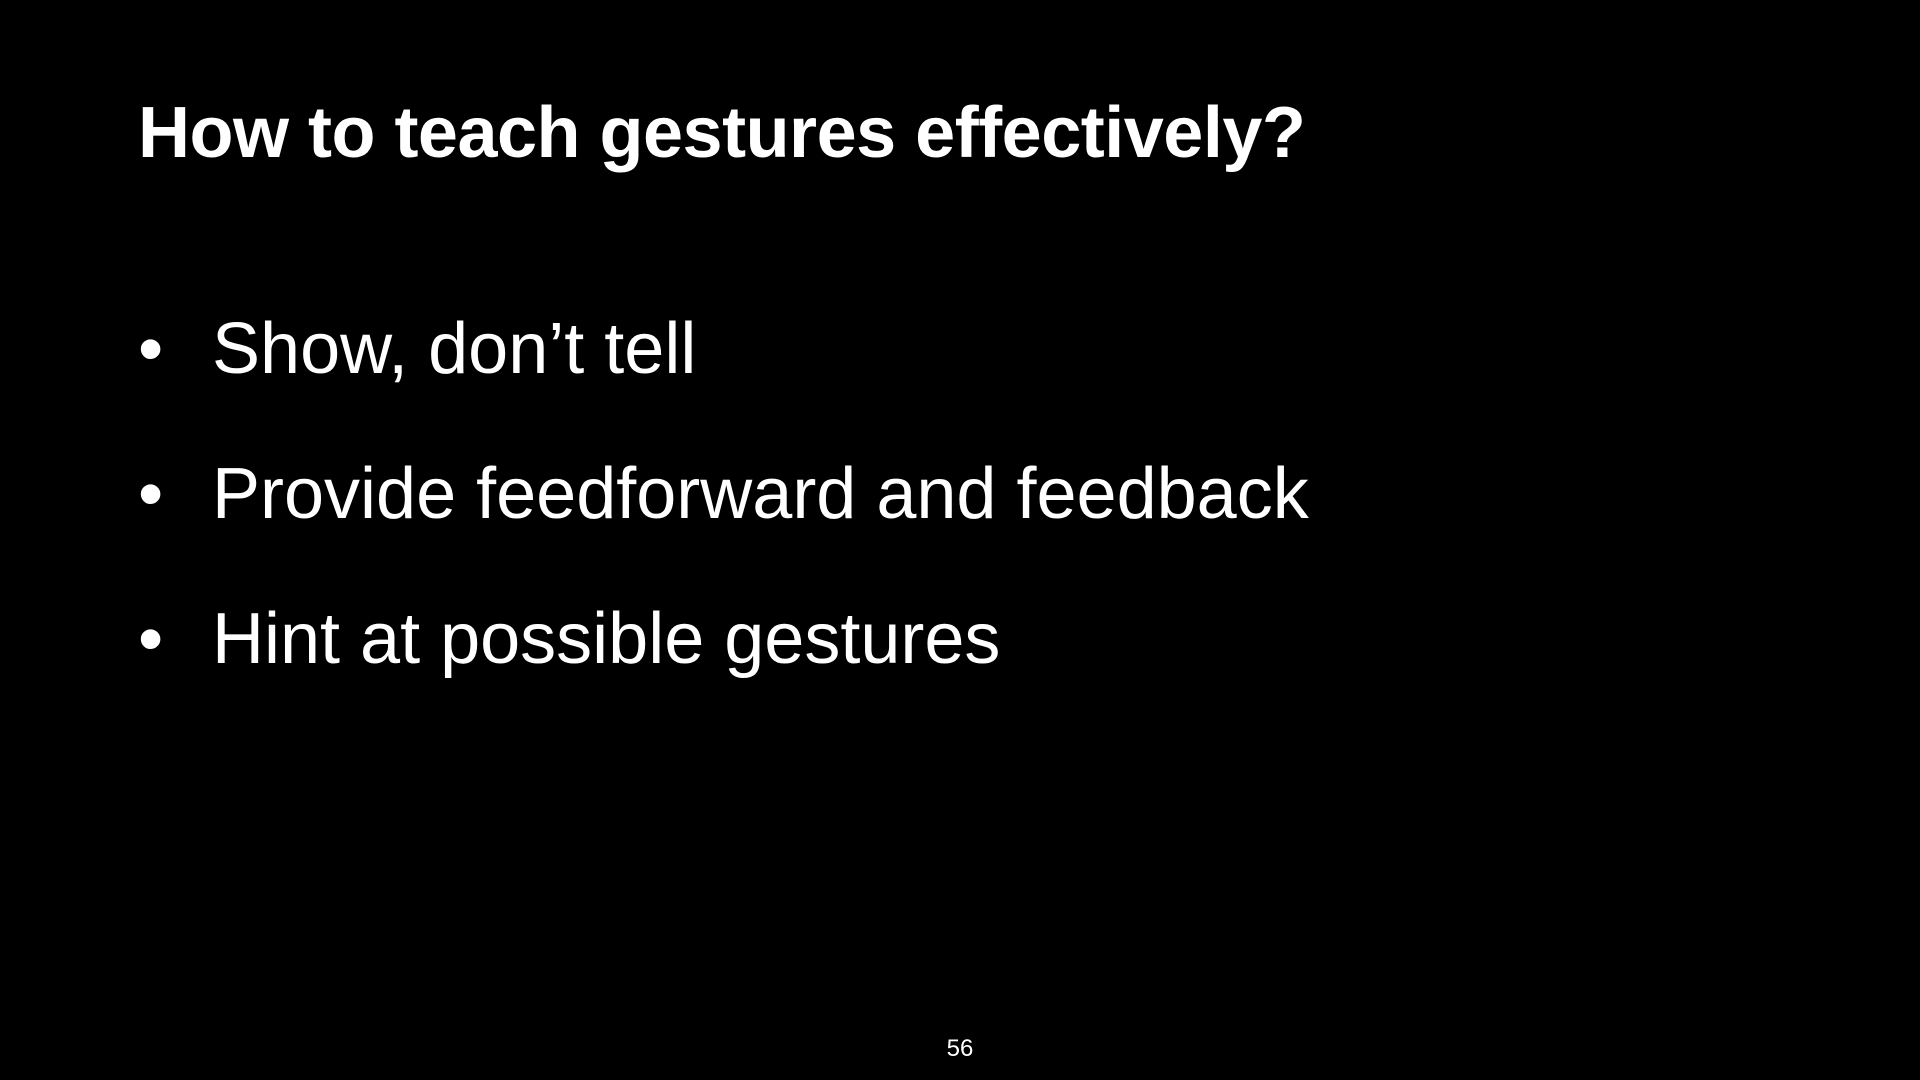 The image size is (1920, 1080). I want to click on bullet-item-feedforward-feedback: • Provide feedforward and feedback, so click(723, 525).